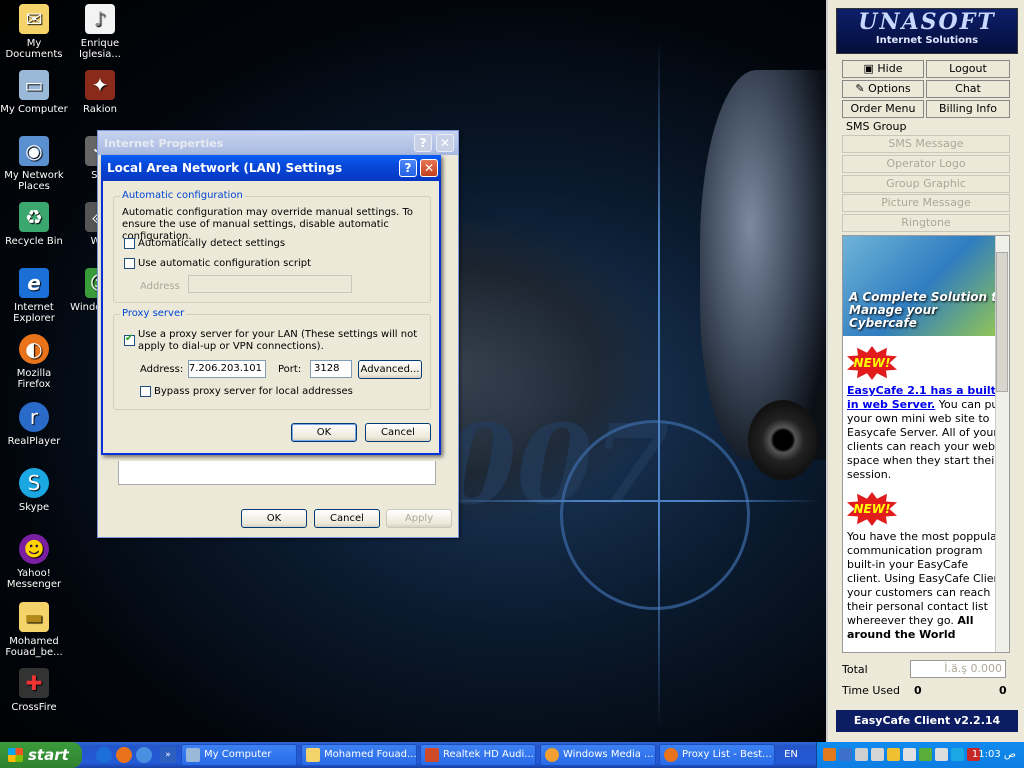 The width and height of the screenshot is (1024, 768). I want to click on desktop-icon-realplayer: r RealPlayer, so click(34, 424).